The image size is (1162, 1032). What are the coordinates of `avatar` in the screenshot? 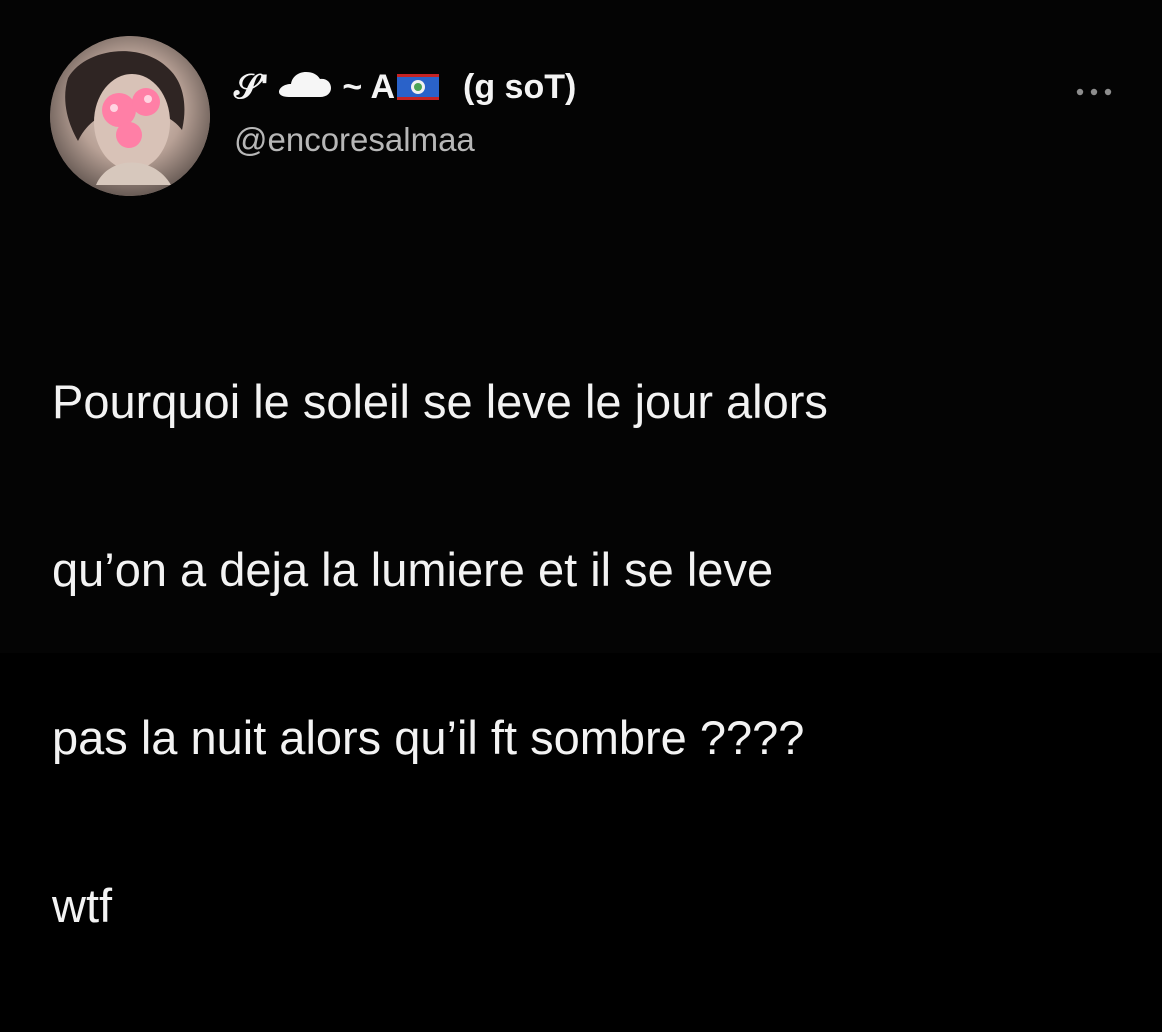 It's located at (130, 116).